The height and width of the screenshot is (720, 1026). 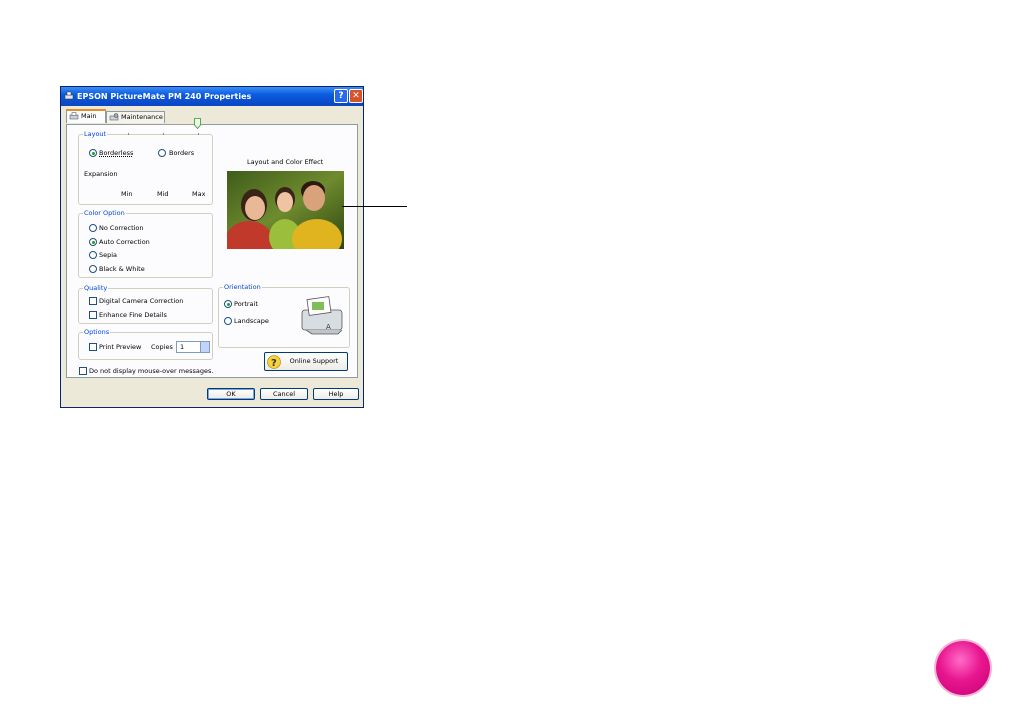 What do you see at coordinates (114, 117) in the screenshot?
I see `maintenance-tab-icon` at bounding box center [114, 117].